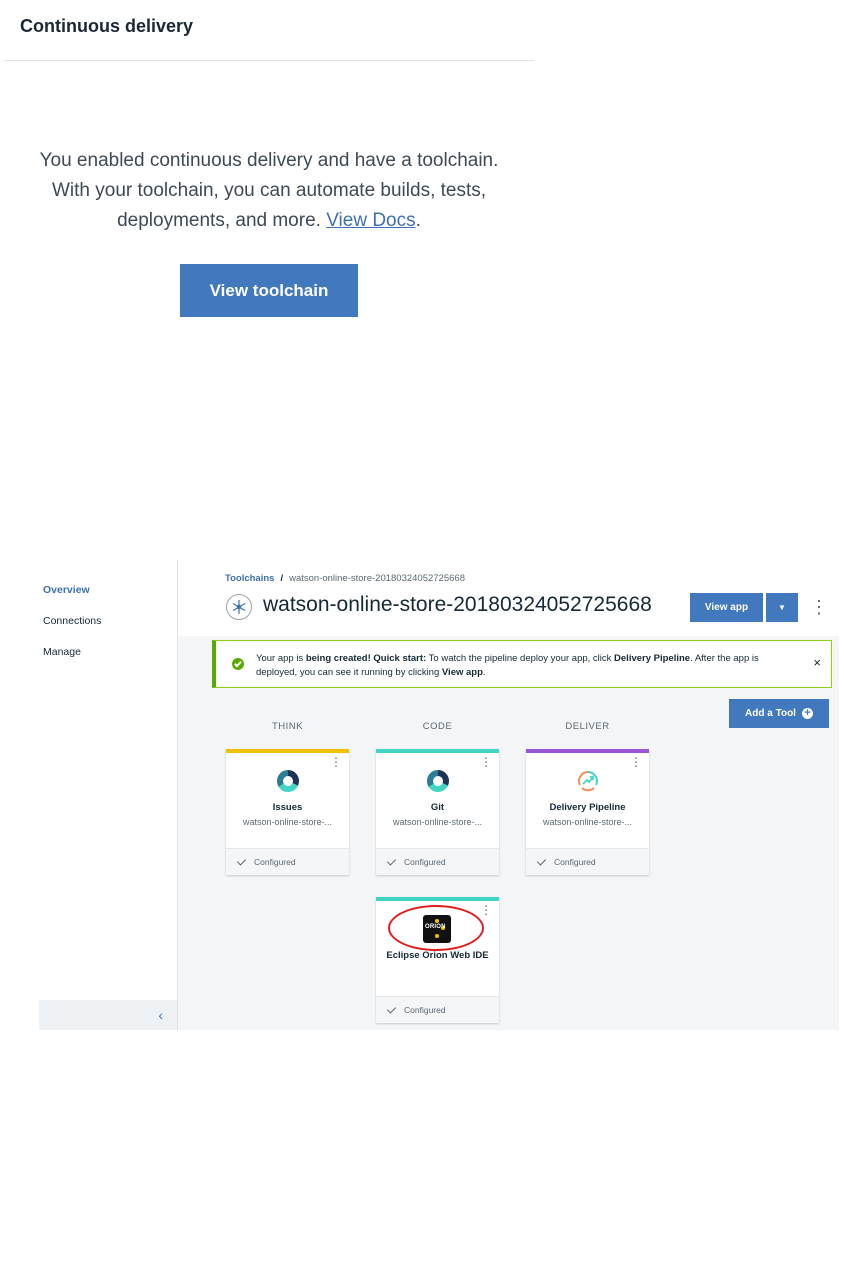 Image resolution: width=841 pixels, height=1275 pixels. Describe the element at coordinates (107, 26) in the screenshot. I see `page-title: Continuous delivery` at that location.